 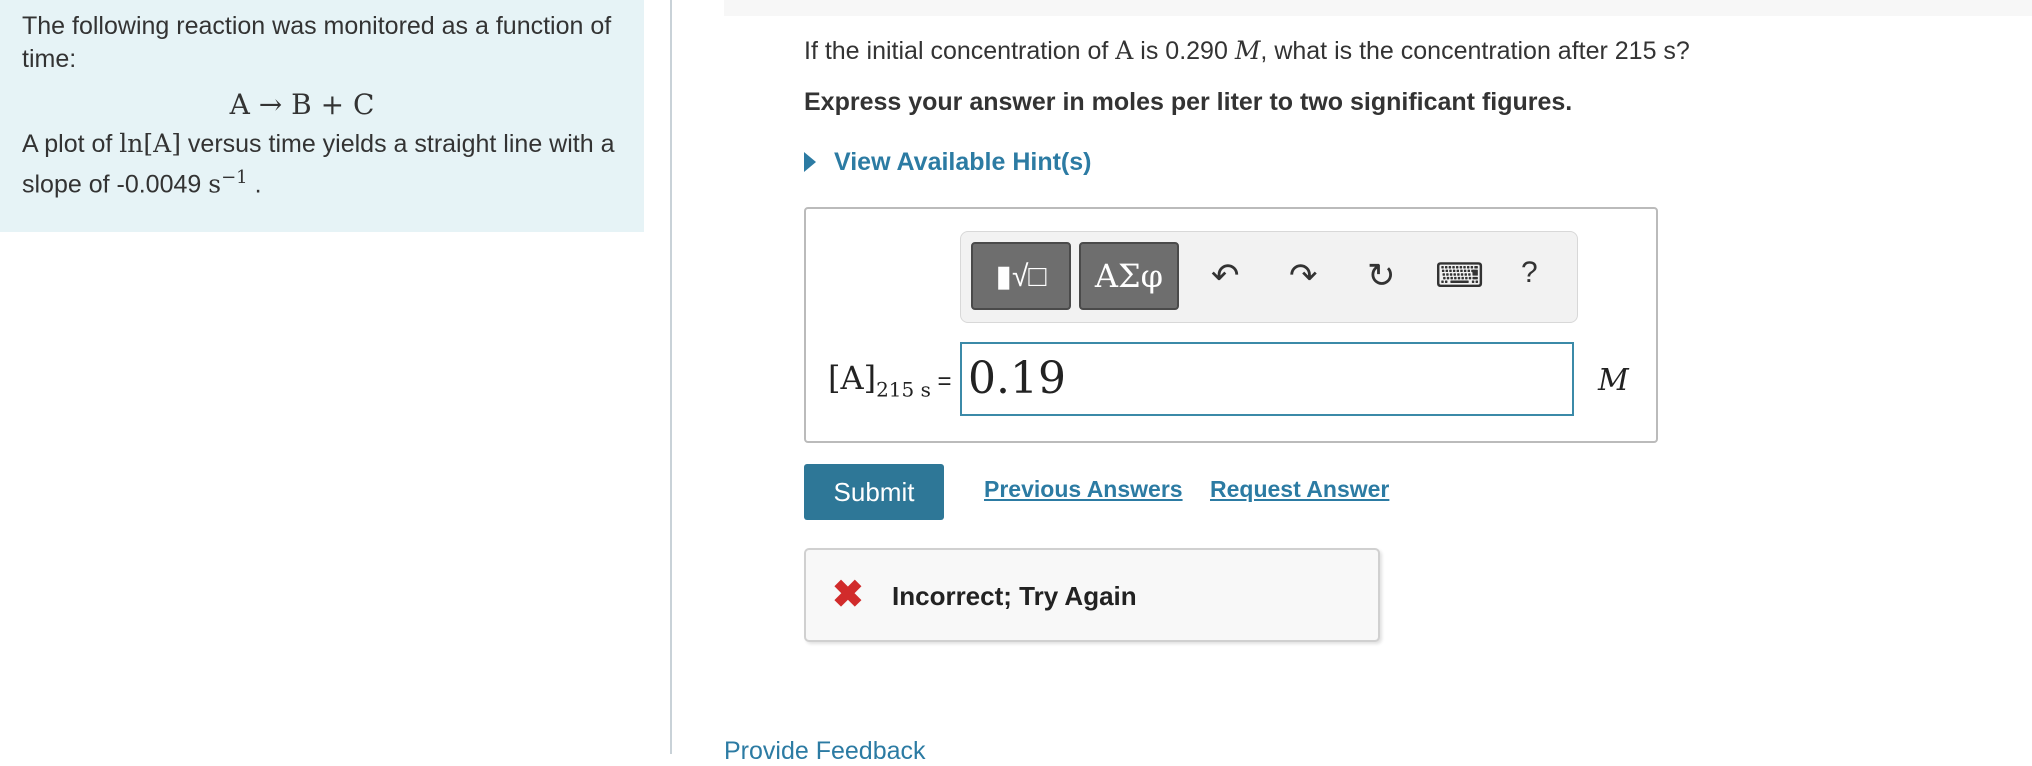 What do you see at coordinates (874, 492) in the screenshot?
I see `submit-button: Submit` at bounding box center [874, 492].